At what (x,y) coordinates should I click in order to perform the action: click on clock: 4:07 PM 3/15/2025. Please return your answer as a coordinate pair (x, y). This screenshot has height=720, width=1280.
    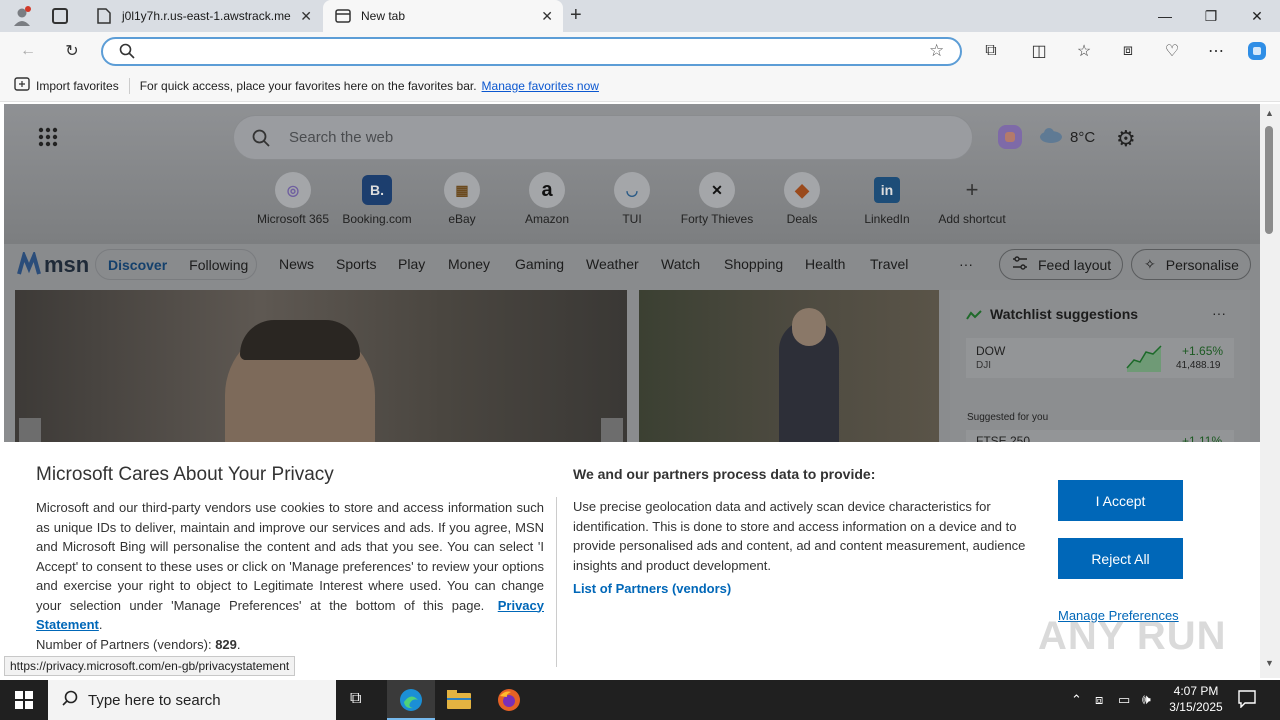
    Looking at the image, I should click on (1196, 699).